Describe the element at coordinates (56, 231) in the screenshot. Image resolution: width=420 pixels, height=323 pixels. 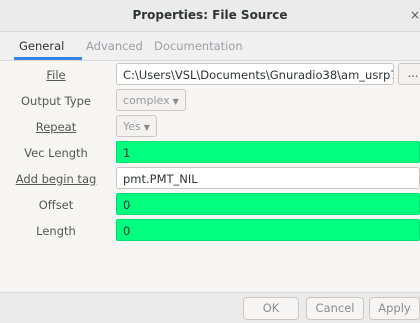
I see `length-label: Length` at that location.